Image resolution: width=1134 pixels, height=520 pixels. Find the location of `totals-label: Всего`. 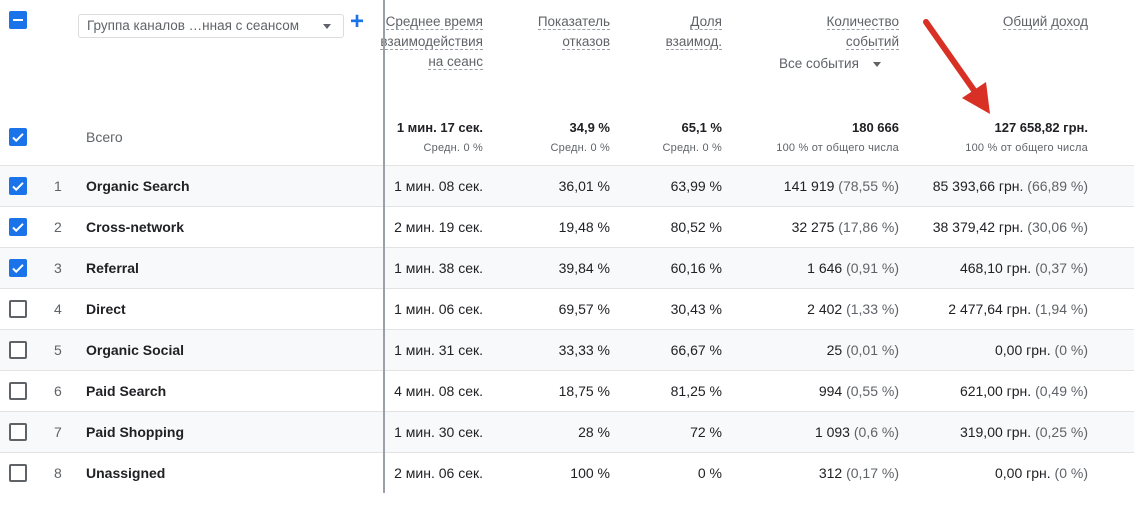

totals-label: Всего is located at coordinates (104, 137).